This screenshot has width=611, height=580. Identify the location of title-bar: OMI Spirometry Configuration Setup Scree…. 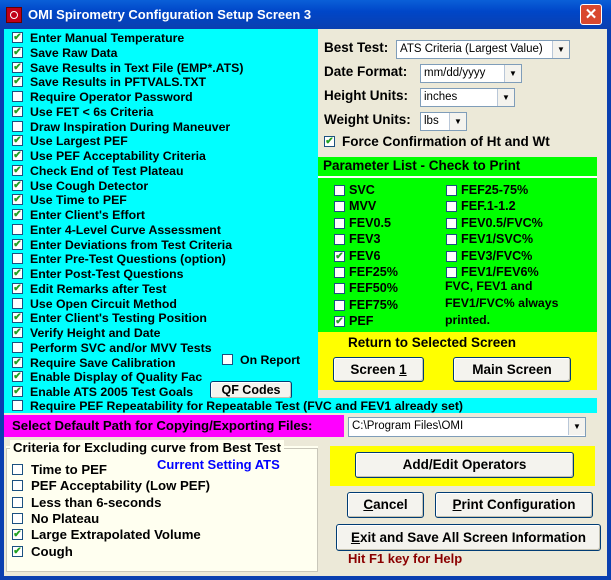
(305, 14).